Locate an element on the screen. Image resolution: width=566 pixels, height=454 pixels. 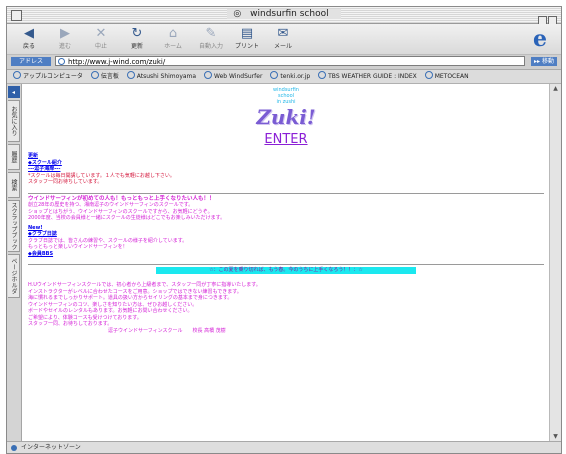
window-controls is located at coordinates (547, 17).